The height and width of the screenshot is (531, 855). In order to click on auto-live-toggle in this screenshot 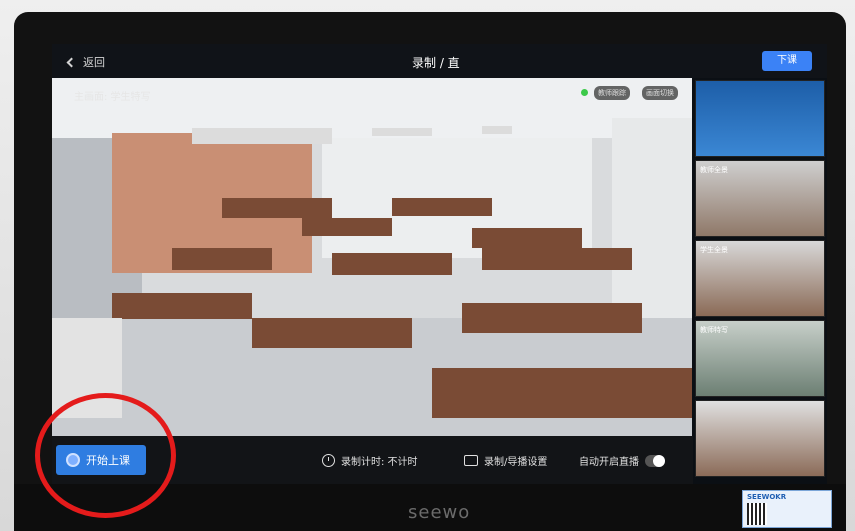, I will do `click(655, 460)`.